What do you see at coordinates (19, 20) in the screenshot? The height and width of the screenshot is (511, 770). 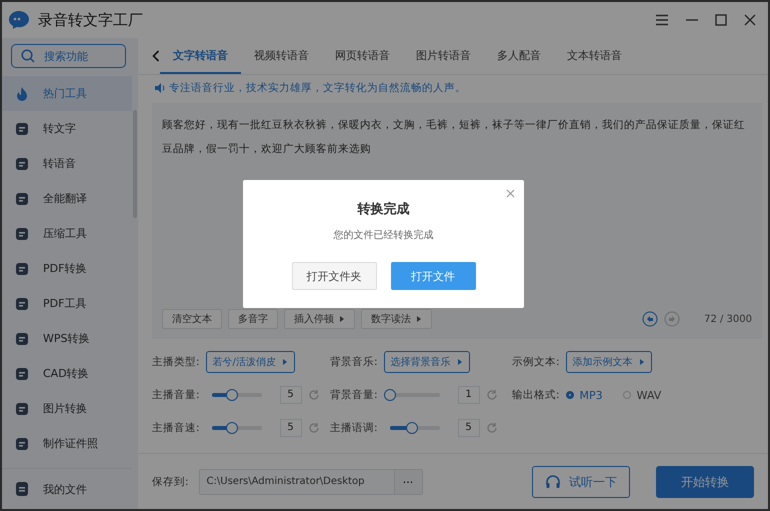 I see `chat-bubble-icon` at bounding box center [19, 20].